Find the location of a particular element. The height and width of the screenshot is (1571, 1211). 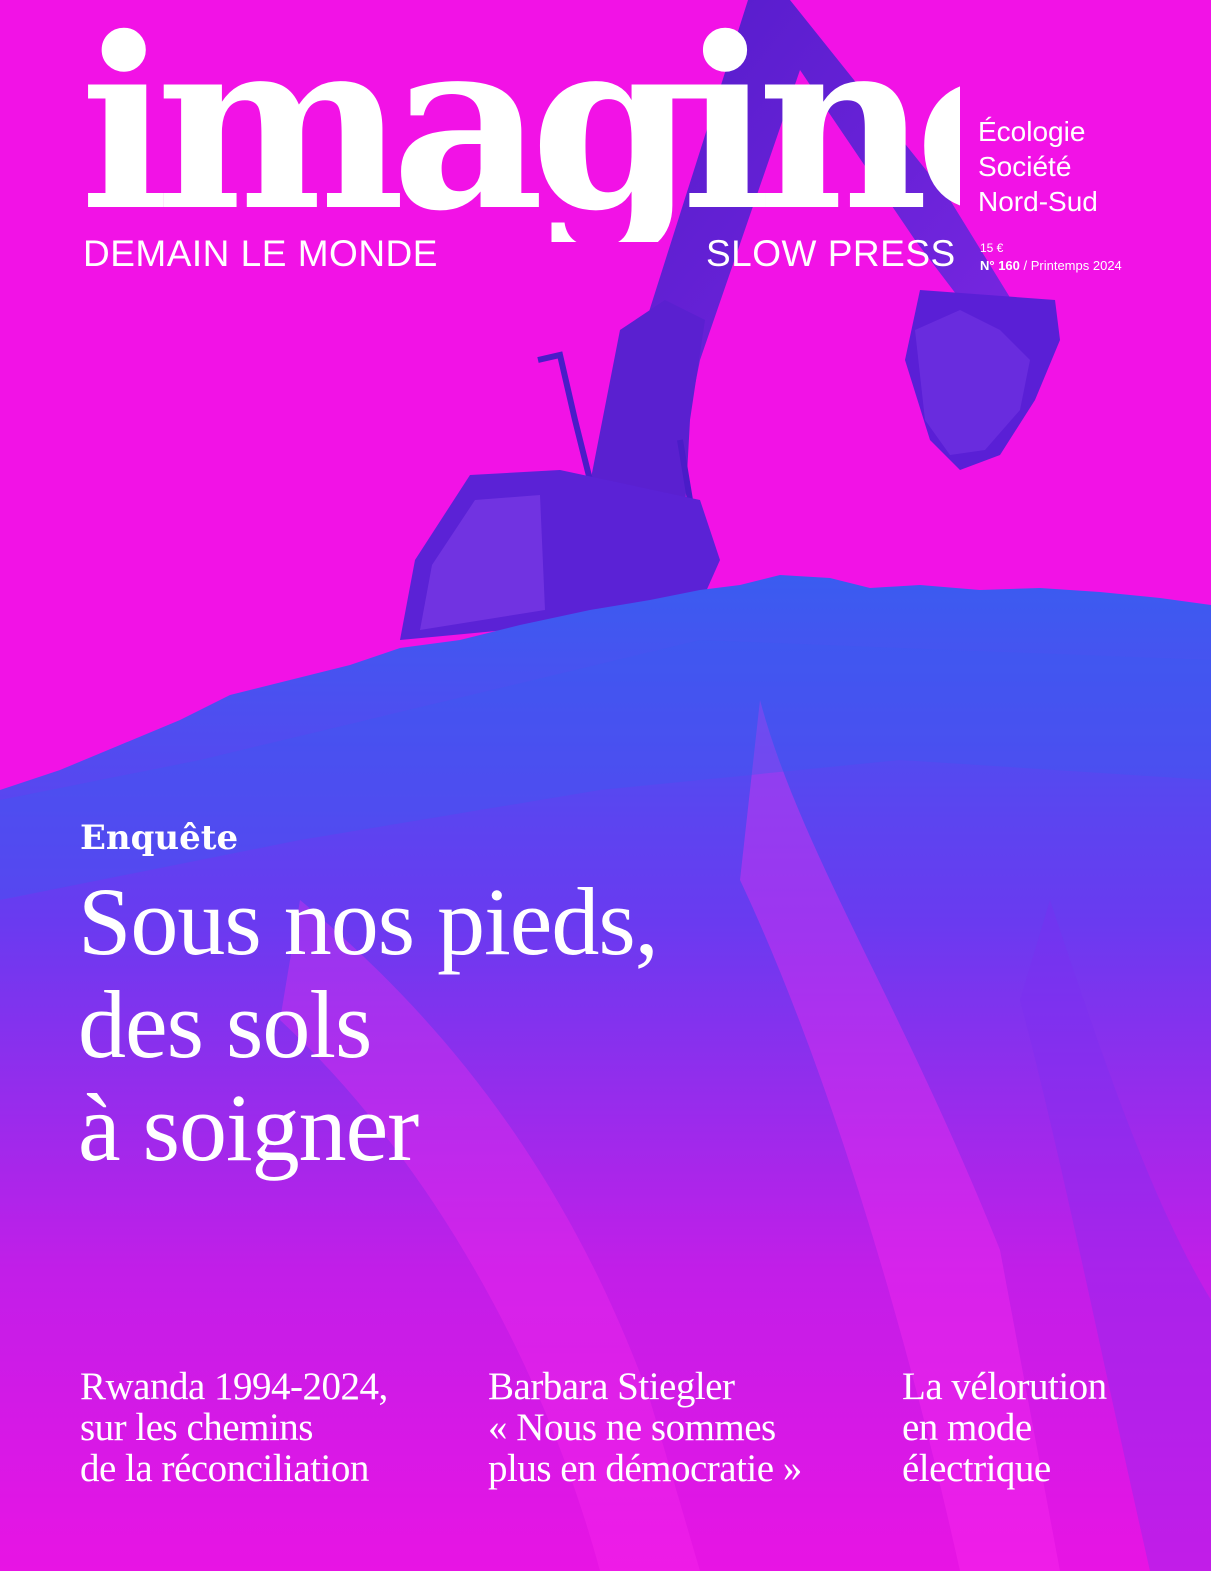

teaser-line: Barbara Stiegler is located at coordinates (611, 1386).